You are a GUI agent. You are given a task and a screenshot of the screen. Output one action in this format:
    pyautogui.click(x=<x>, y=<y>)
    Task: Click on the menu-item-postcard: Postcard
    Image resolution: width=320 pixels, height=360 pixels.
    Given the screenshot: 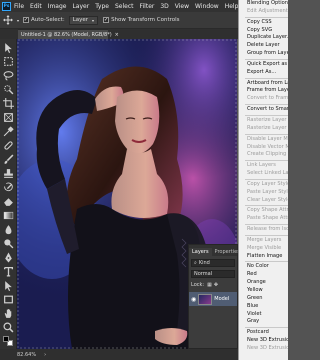 What is the action you would take?
    pyautogui.click(x=263, y=333)
    